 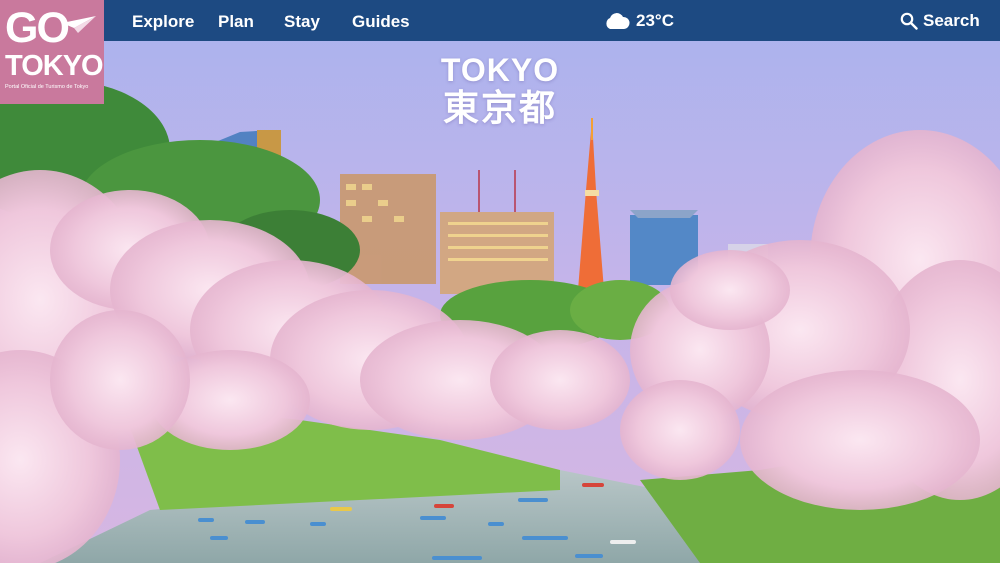 I want to click on nav-item-explore: Explore, so click(x=163, y=20).